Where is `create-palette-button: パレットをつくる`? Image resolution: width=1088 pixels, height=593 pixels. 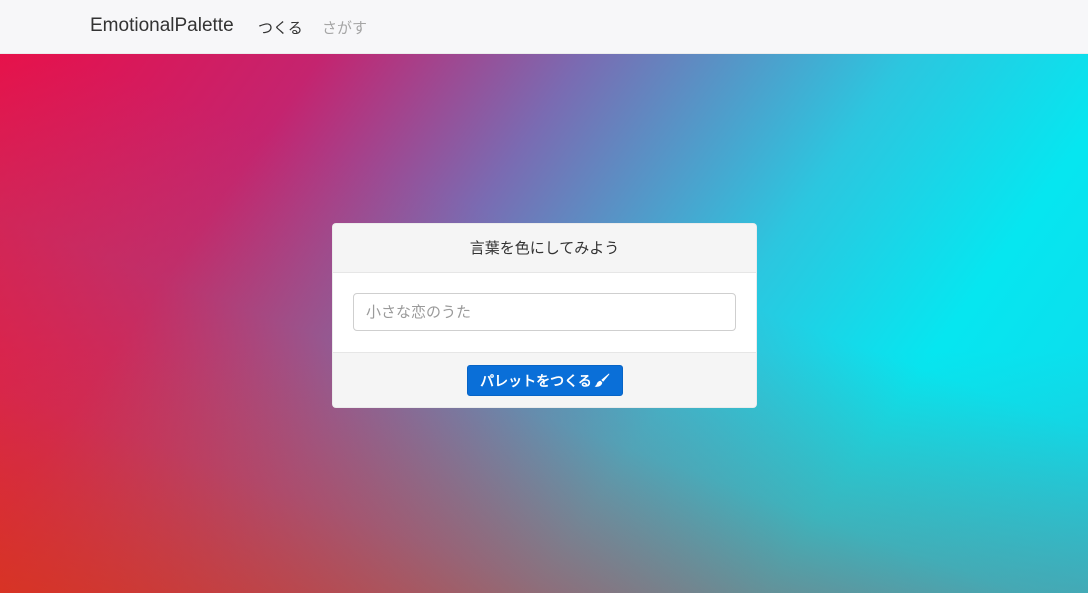
create-palette-button: パレットをつくる is located at coordinates (545, 380).